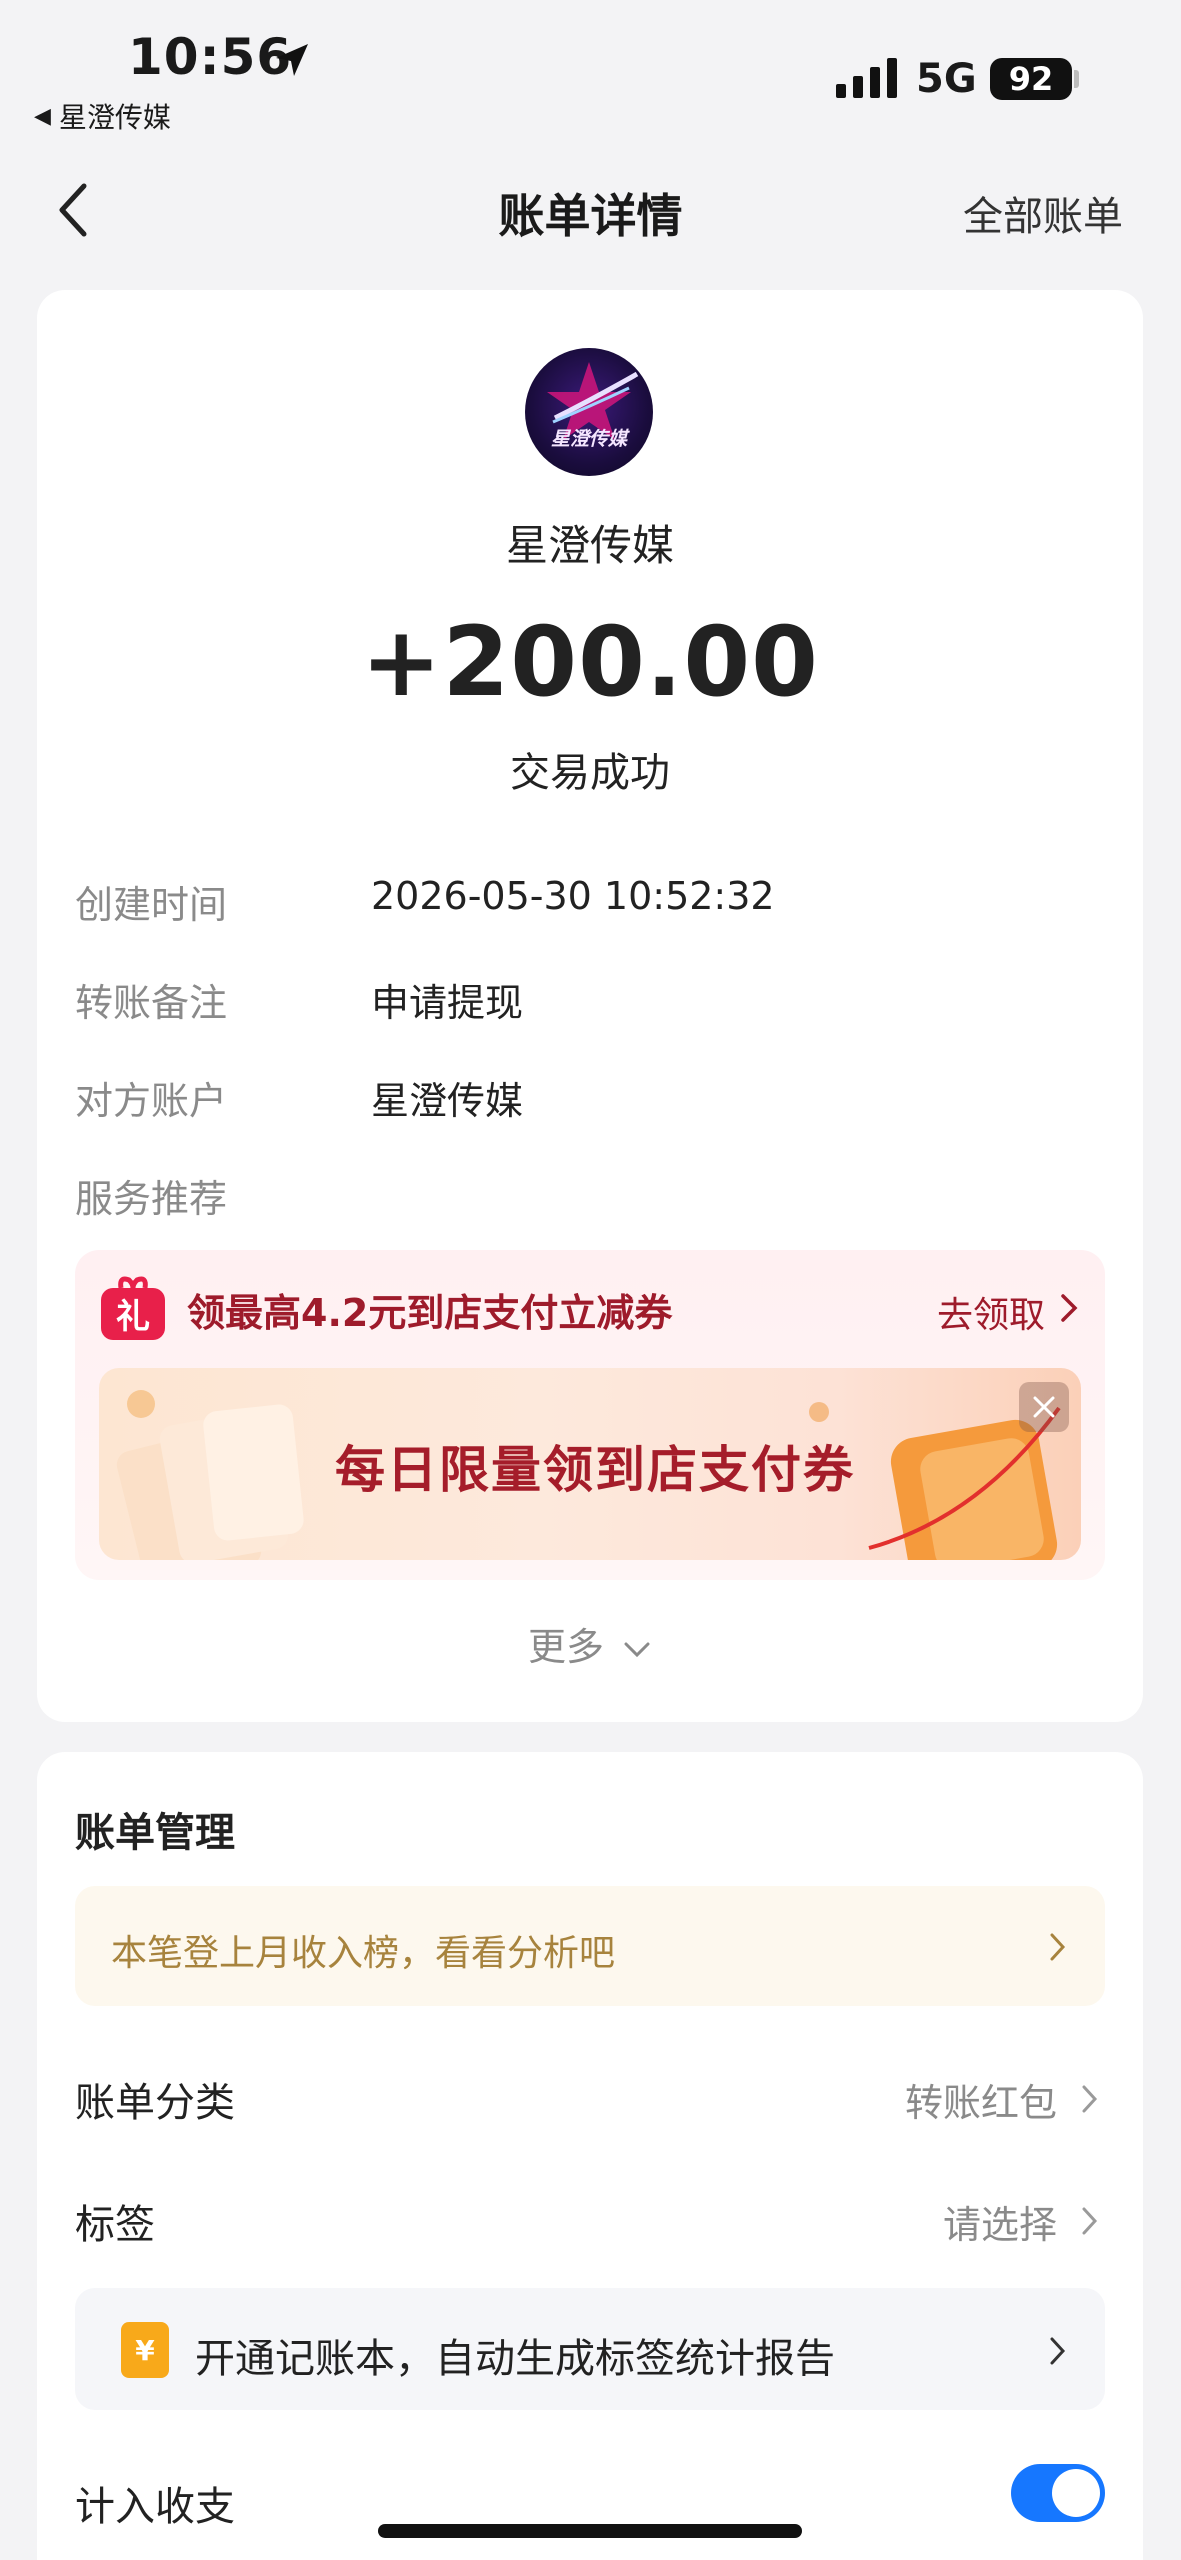  What do you see at coordinates (866, 78) in the screenshot?
I see `cellular-signal-icon` at bounding box center [866, 78].